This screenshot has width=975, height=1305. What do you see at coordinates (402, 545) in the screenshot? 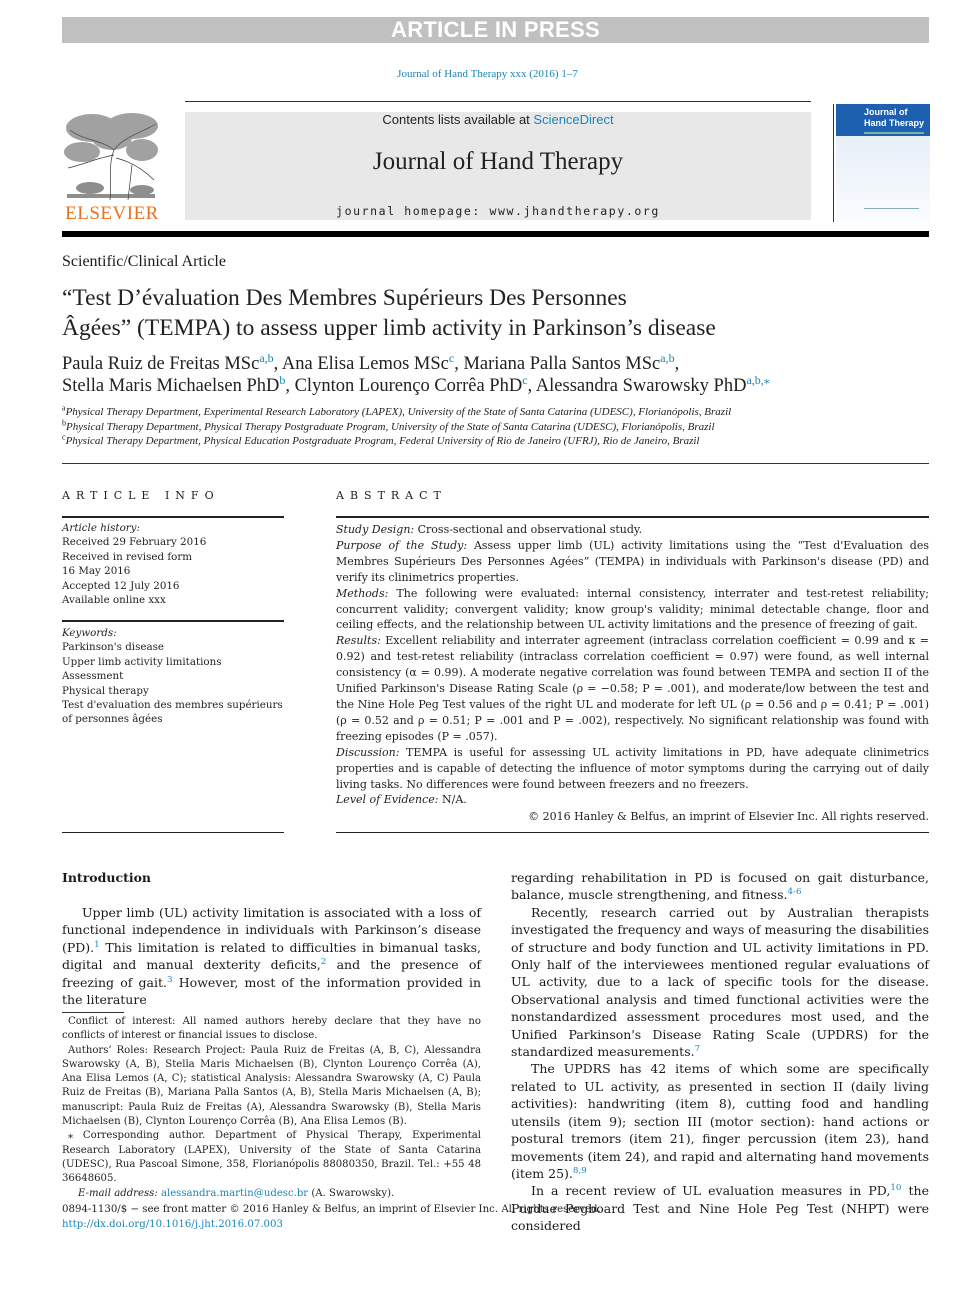
I see `section-label: Purpose of the Study:` at bounding box center [402, 545].